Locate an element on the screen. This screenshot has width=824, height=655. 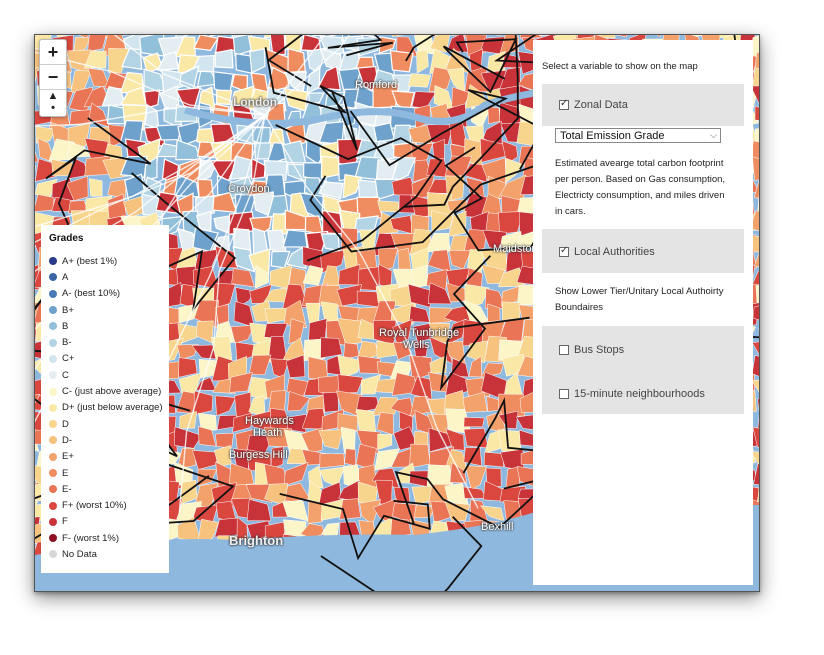
variable-select: Total Emission Grade ⌵ is located at coordinates (638, 135).